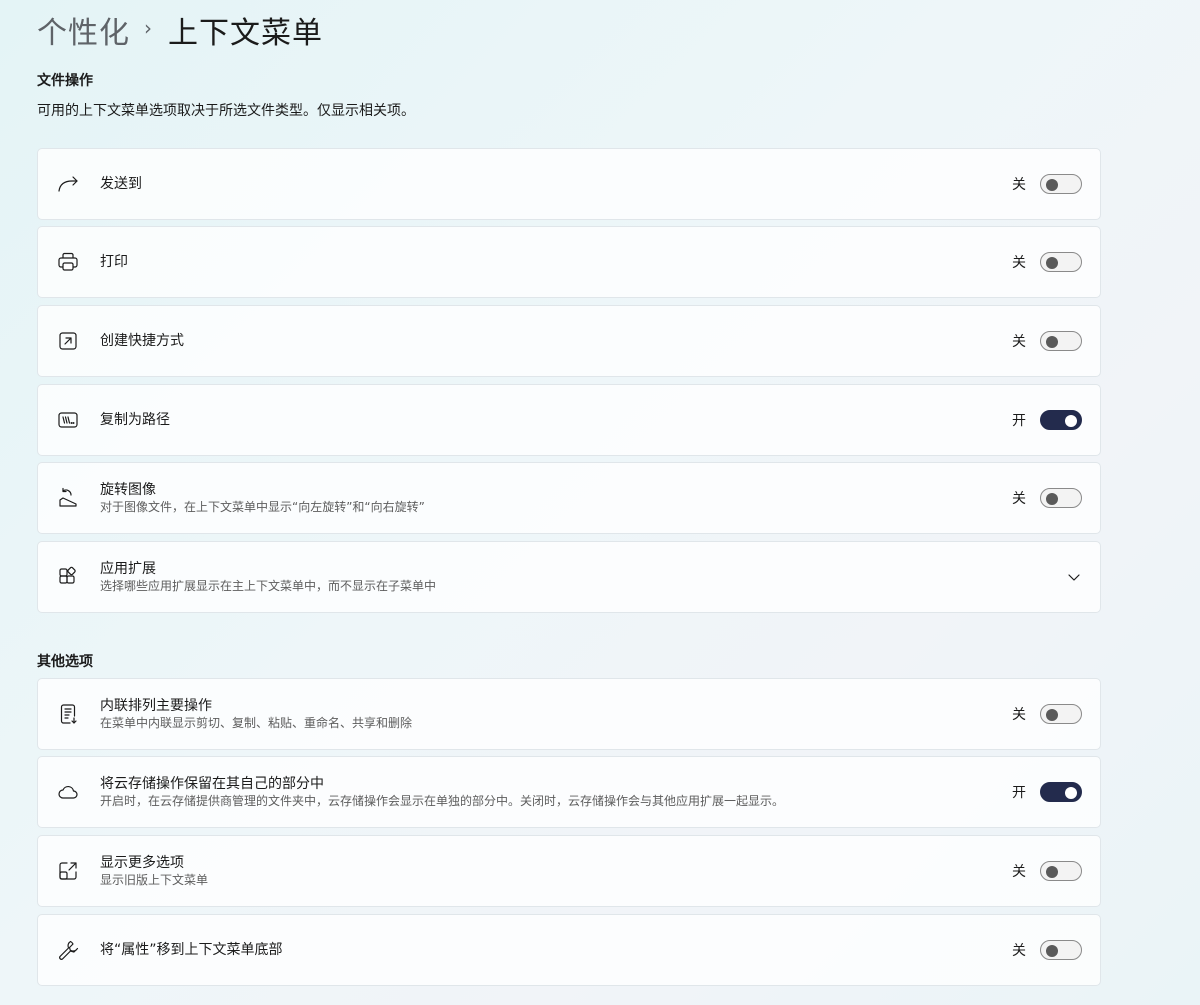  What do you see at coordinates (226, 111) in the screenshot?
I see `section-description-file-operations: 可用的上下文菜单选项取决于所选文件类型。仅显示相关项。` at bounding box center [226, 111].